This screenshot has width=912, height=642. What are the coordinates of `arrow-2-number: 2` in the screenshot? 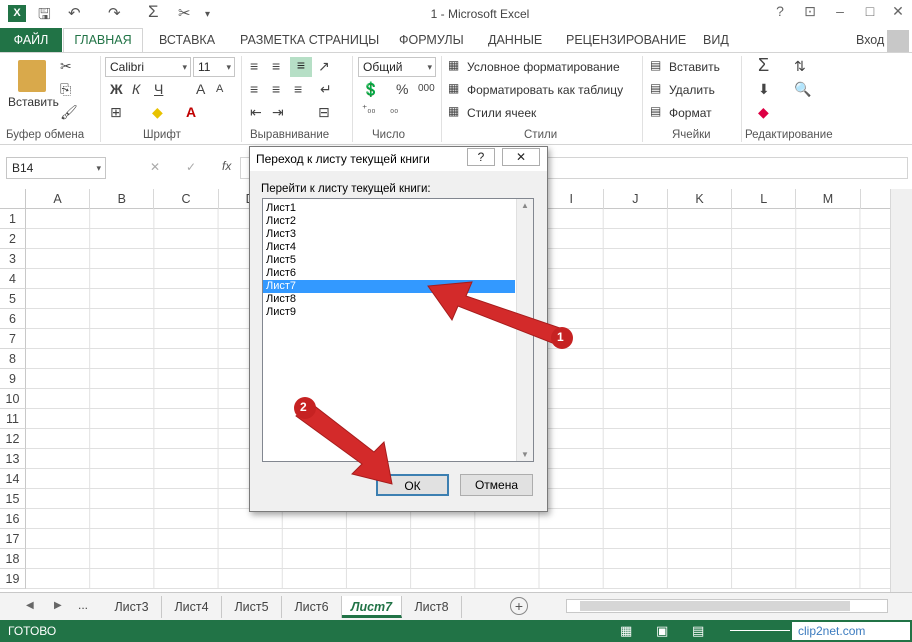 It's located at (303, 407).